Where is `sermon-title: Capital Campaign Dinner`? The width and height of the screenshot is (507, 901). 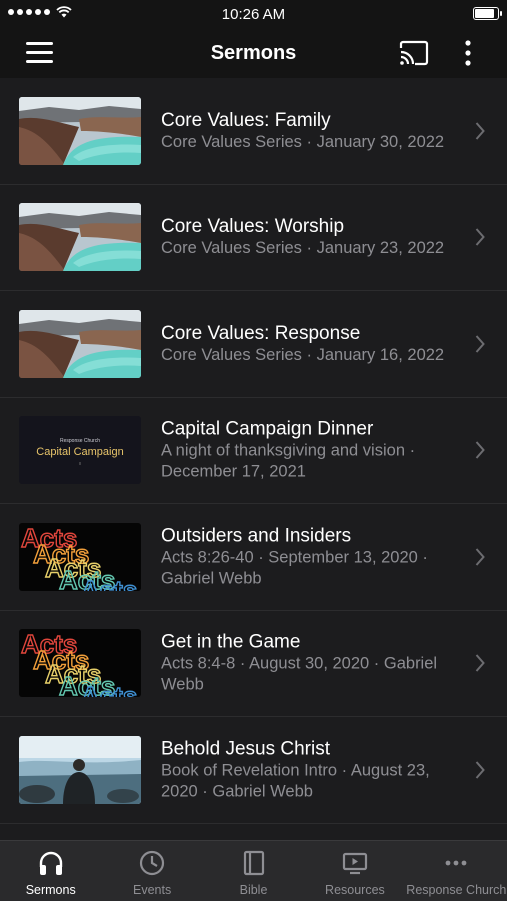 sermon-title: Capital Campaign Dinner is located at coordinates (267, 429).